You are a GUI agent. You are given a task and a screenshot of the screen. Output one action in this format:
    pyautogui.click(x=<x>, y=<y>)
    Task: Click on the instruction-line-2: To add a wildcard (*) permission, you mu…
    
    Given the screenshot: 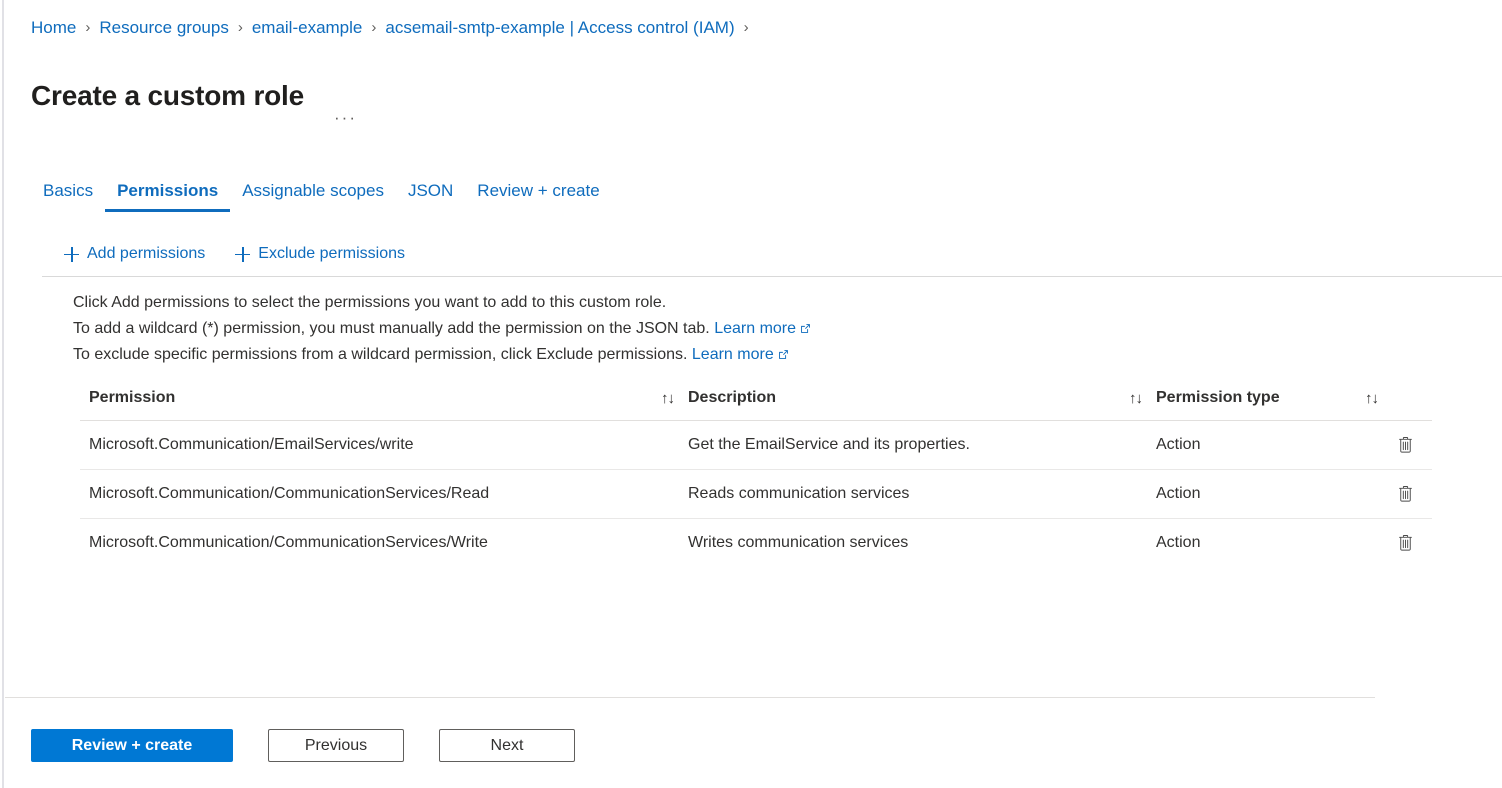 What is the action you would take?
    pyautogui.click(x=442, y=329)
    